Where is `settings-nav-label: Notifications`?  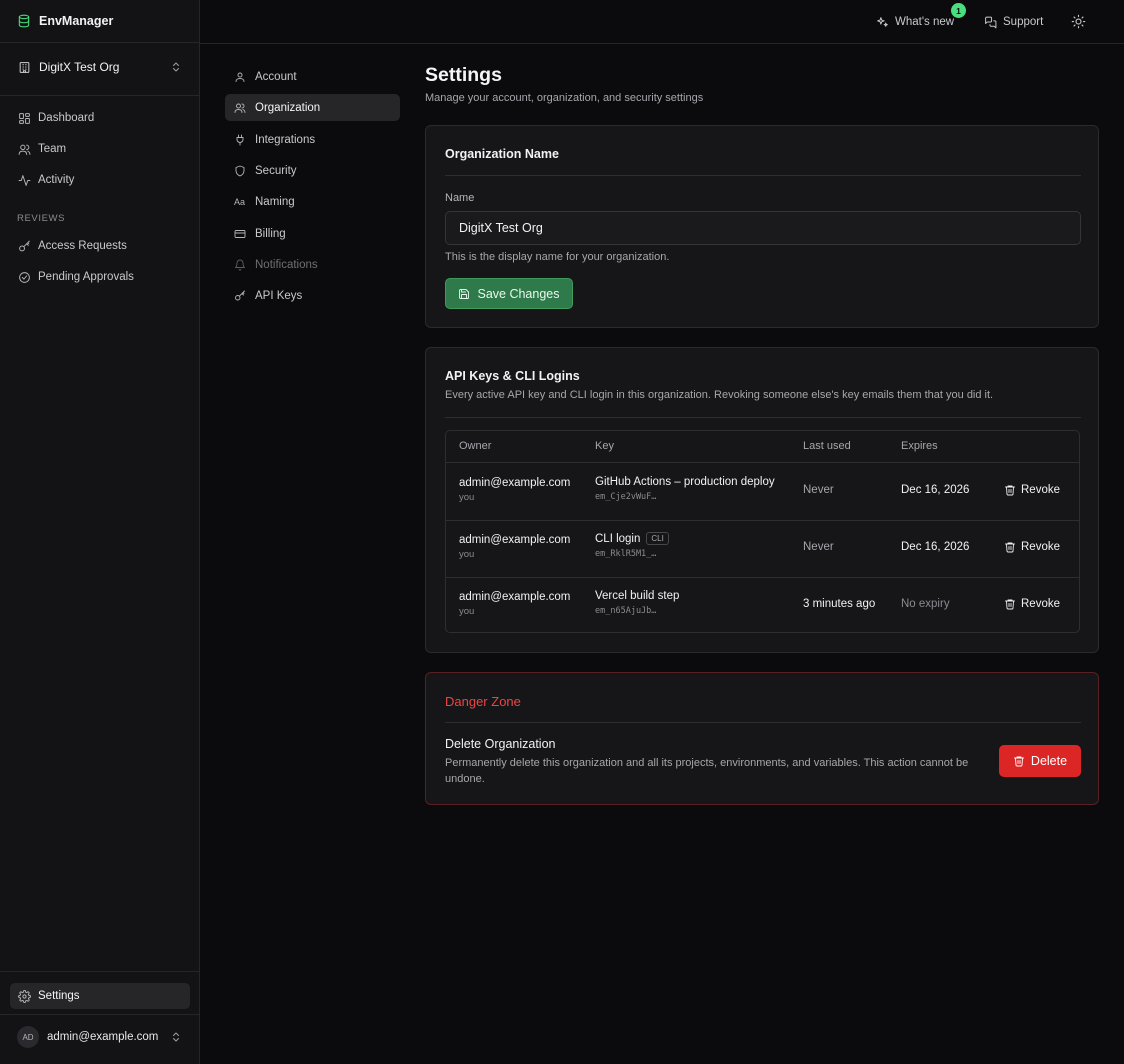
settings-nav-label: Notifications is located at coordinates (286, 264).